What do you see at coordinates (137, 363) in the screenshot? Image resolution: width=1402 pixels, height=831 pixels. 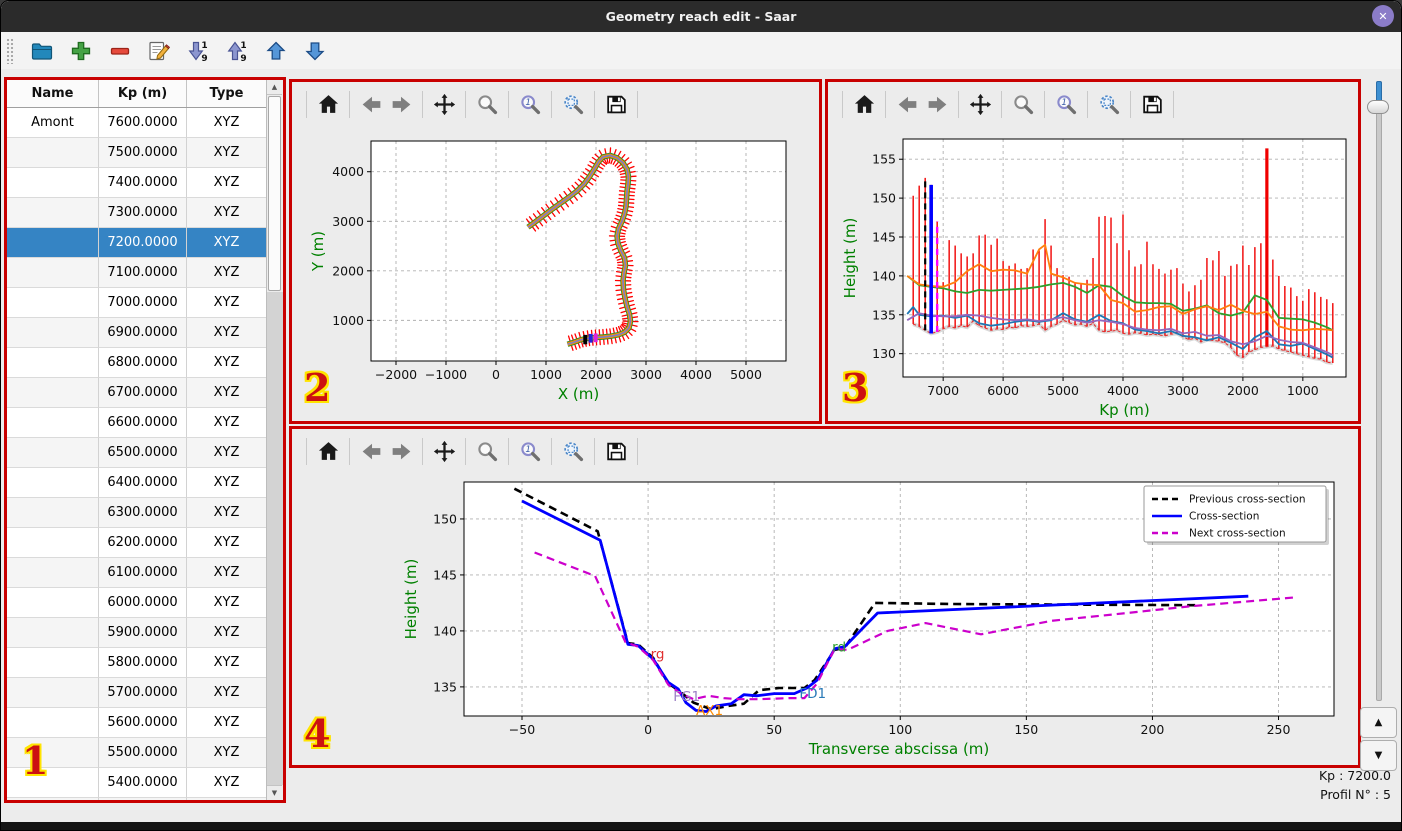 I see `table-row: 6800.0000 XYZ` at bounding box center [137, 363].